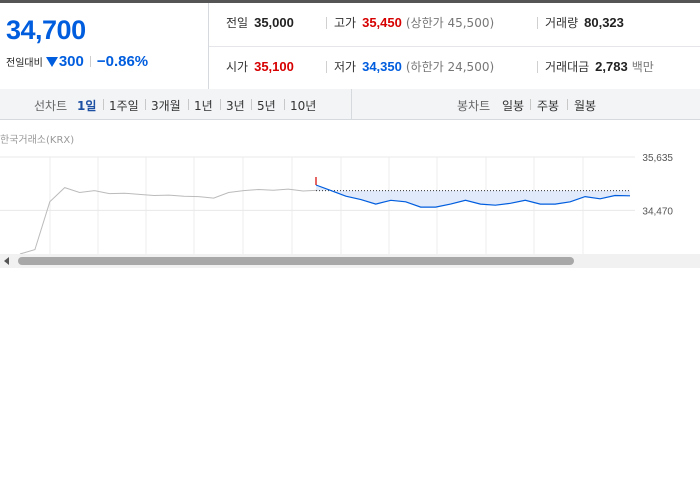  What do you see at coordinates (474, 106) in the screenshot?
I see `candle-chart-title: 봉차트` at bounding box center [474, 106].